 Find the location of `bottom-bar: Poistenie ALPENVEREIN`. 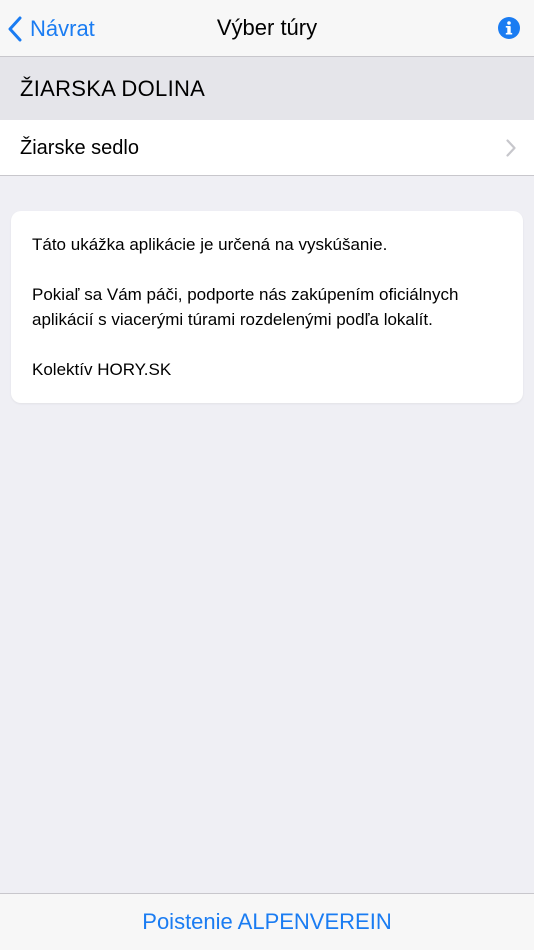

bottom-bar: Poistenie ALPENVEREIN is located at coordinates (267, 921).